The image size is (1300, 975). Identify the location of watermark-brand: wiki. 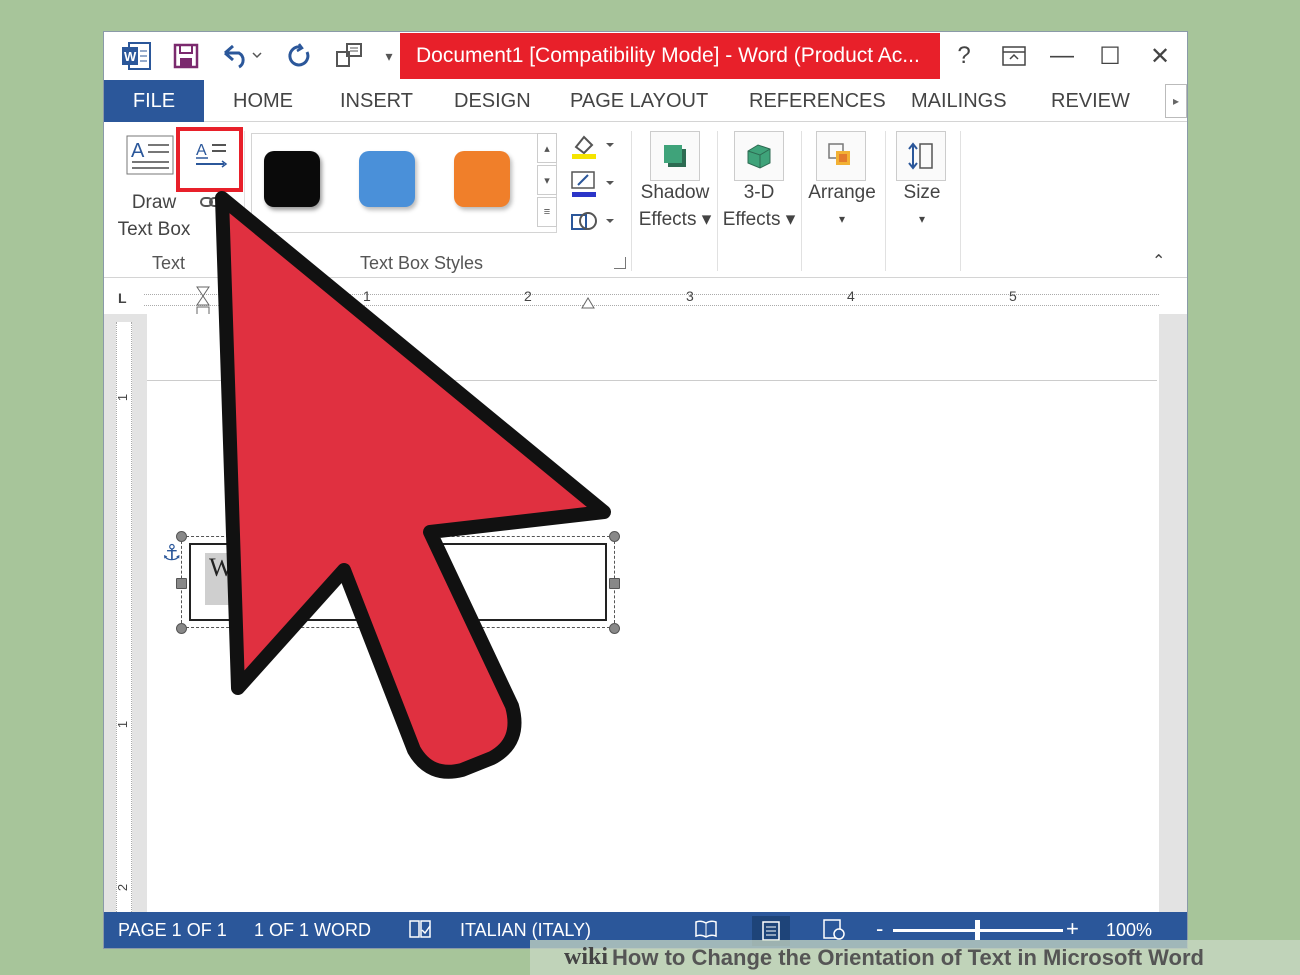
(586, 957).